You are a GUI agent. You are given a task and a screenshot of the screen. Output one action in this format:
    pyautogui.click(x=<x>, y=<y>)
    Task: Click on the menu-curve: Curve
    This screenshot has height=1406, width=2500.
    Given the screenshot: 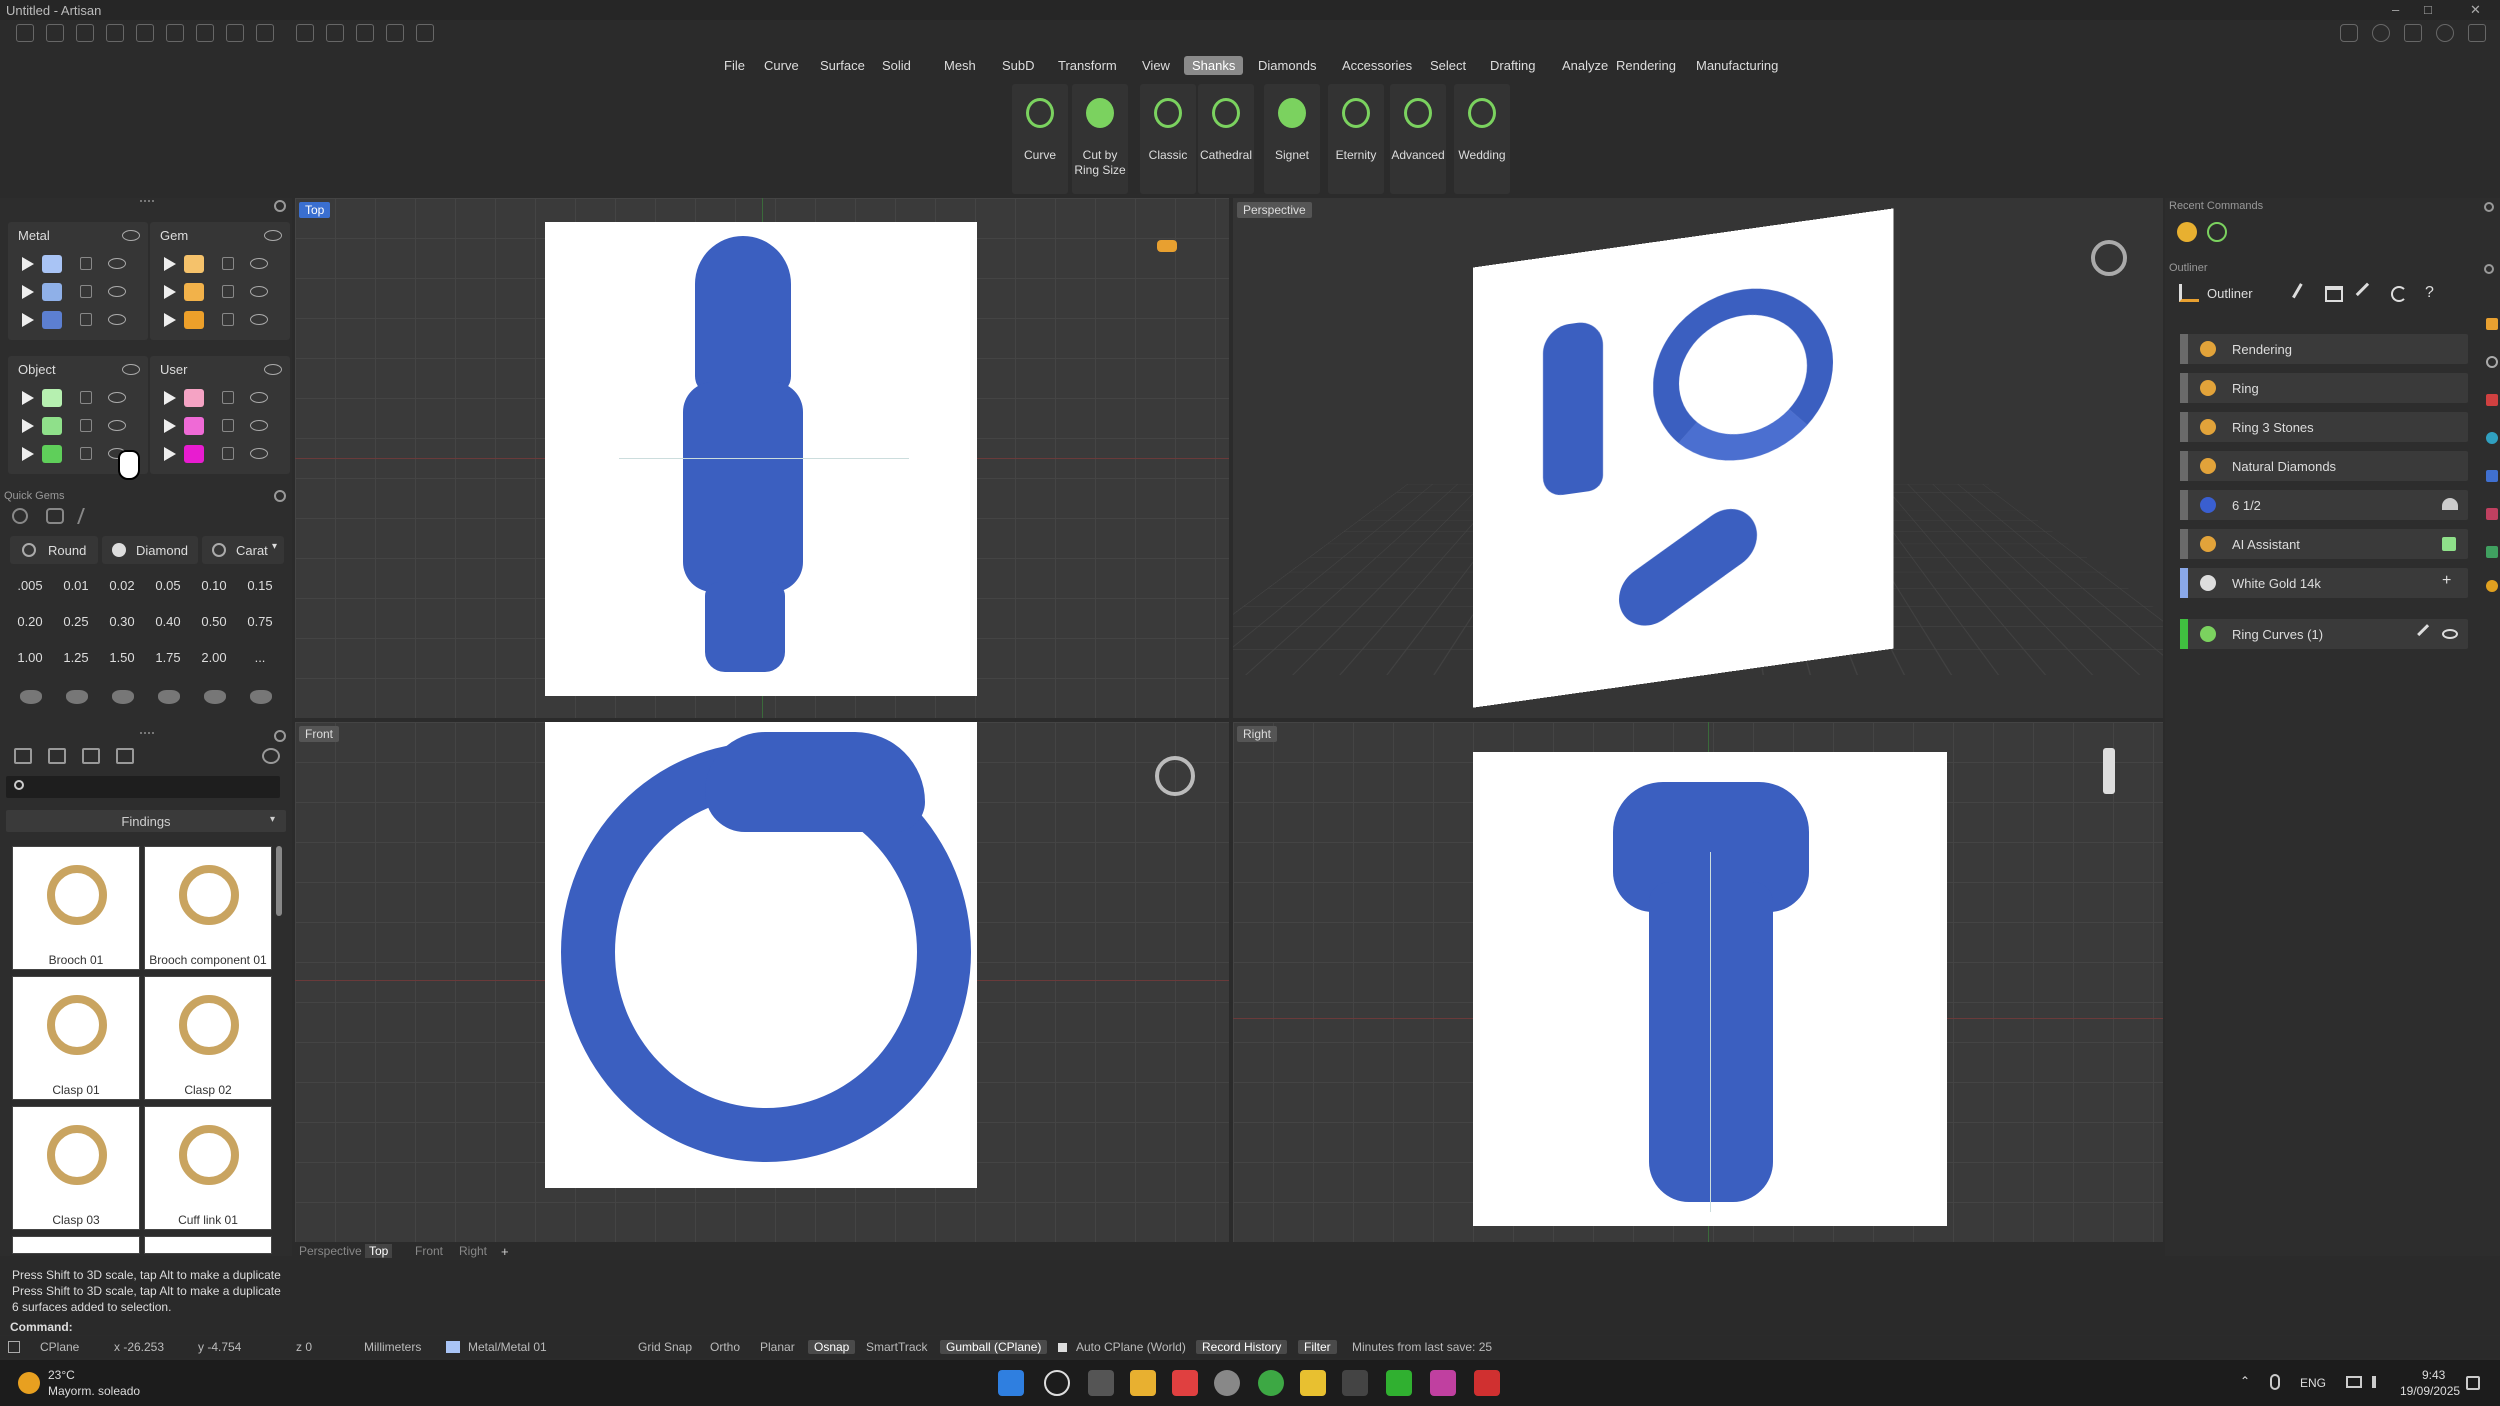 What is the action you would take?
    pyautogui.click(x=781, y=65)
    